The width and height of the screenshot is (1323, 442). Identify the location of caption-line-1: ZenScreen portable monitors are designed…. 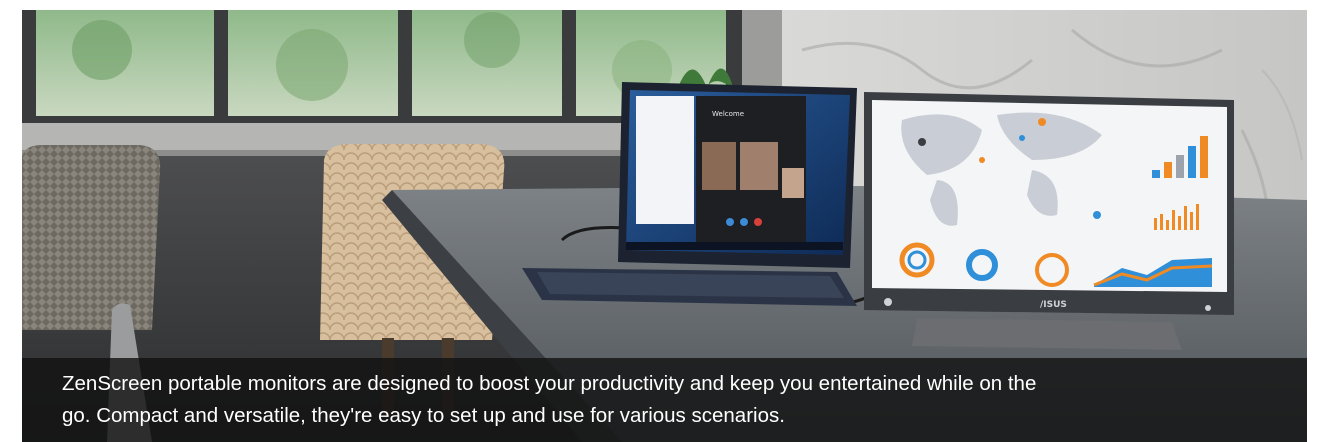
(549, 383).